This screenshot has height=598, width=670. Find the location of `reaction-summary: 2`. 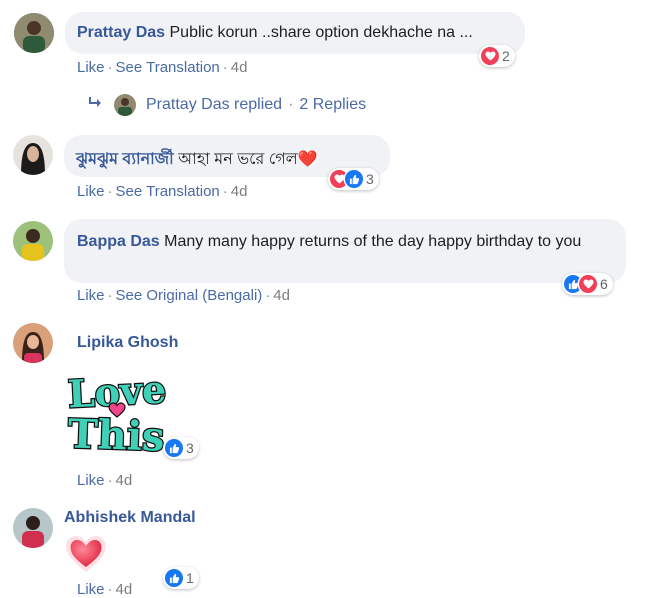

reaction-summary: 2 is located at coordinates (497, 56).